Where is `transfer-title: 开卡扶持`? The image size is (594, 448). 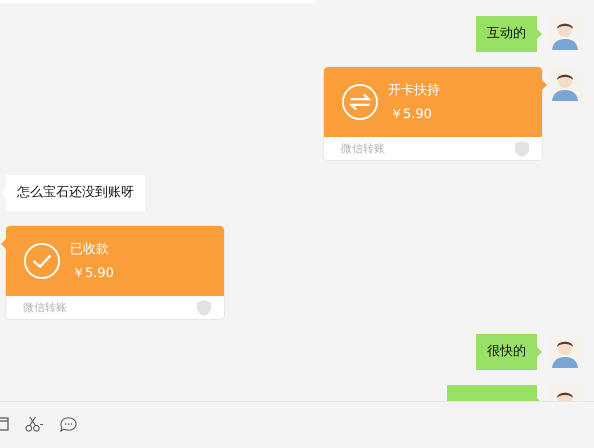
transfer-title: 开卡扶持 is located at coordinates (414, 90).